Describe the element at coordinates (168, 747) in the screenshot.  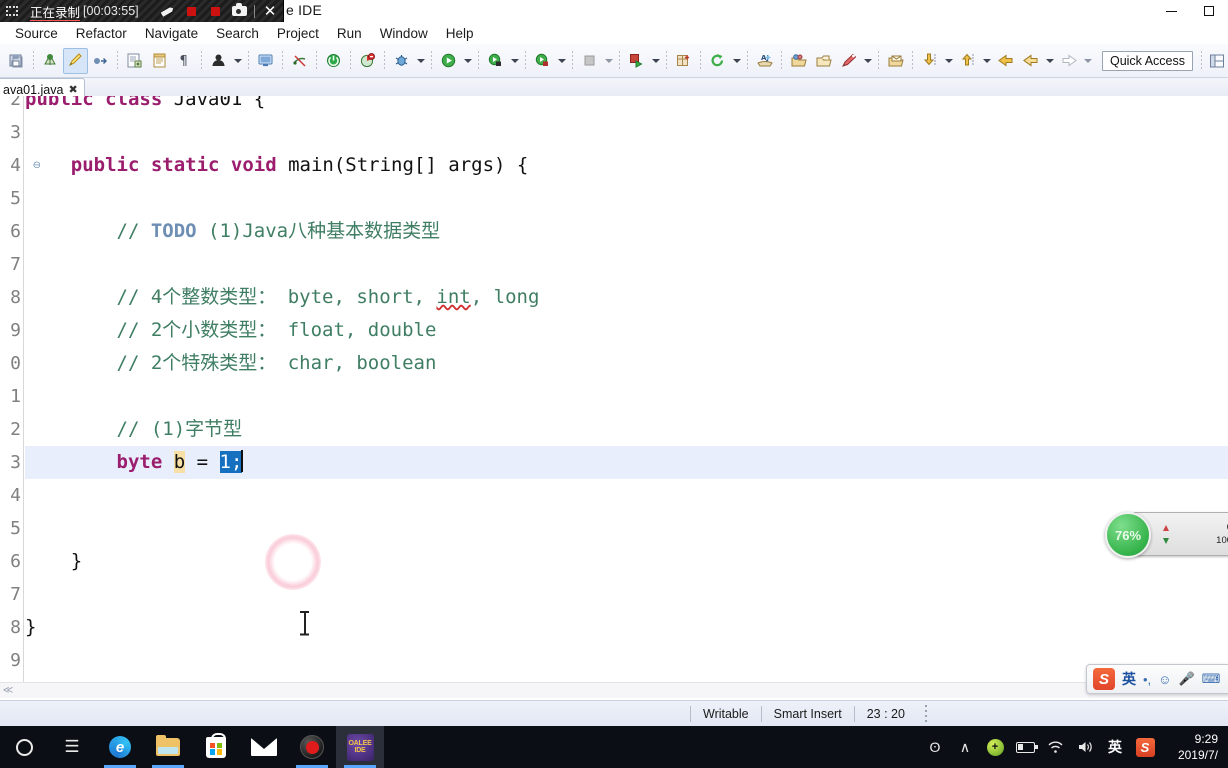
I see `file-explorer-button` at that location.